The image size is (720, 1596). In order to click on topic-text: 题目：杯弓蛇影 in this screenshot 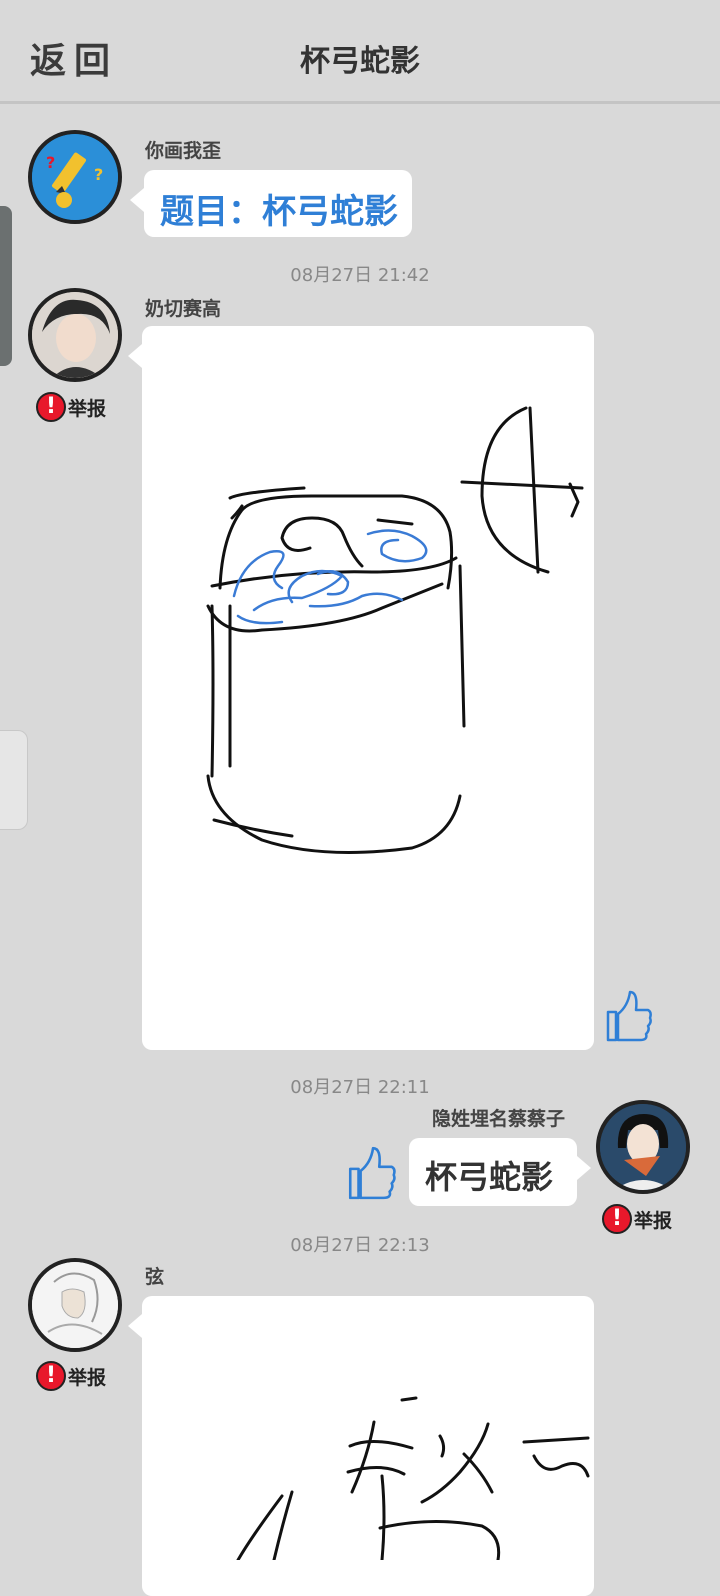, I will do `click(279, 212)`.